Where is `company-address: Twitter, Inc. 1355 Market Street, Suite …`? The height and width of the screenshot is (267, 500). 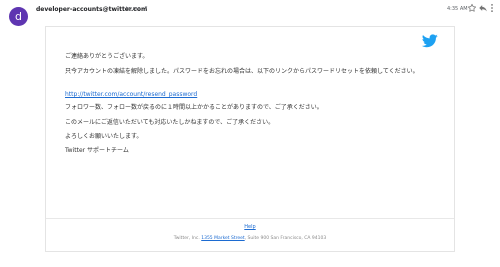 company-address: Twitter, Inc. 1355 Market Street, Suite … is located at coordinates (250, 238).